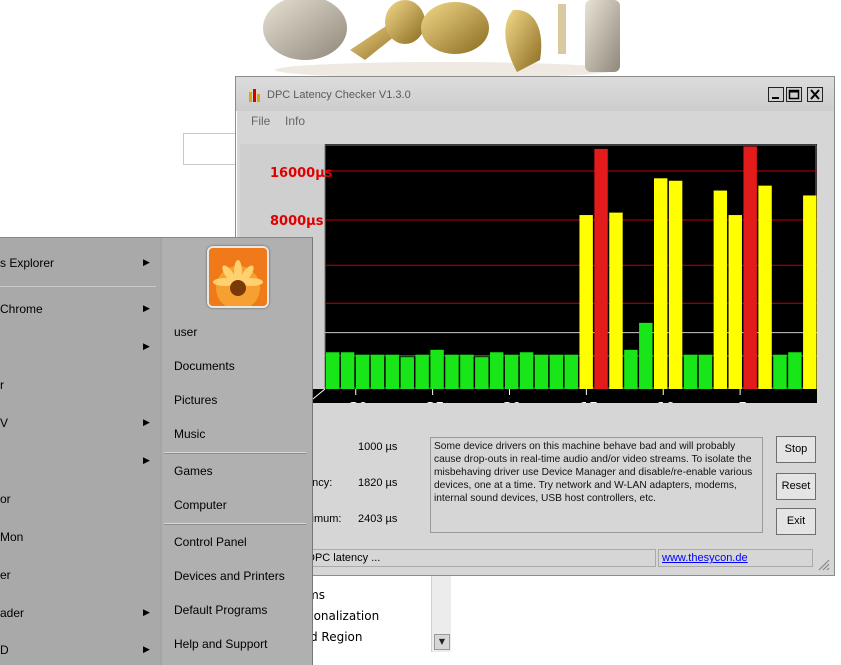  What do you see at coordinates (823, 564) in the screenshot?
I see `resize-grip-icon` at bounding box center [823, 564].